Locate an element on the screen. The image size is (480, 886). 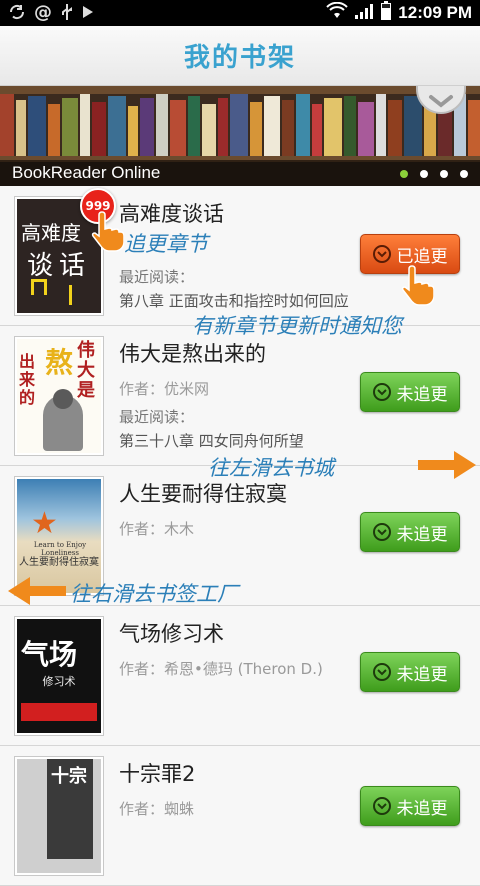
wifi-icon is located at coordinates (337, 12).